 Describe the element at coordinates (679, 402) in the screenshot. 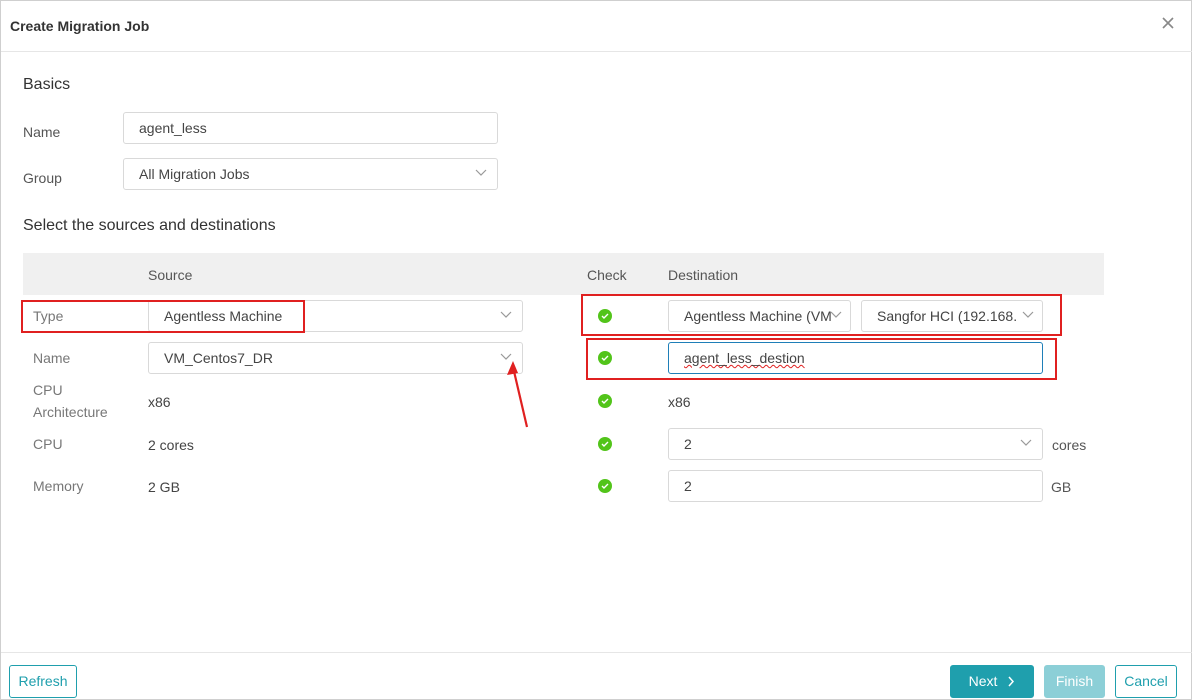

I see `destination-cpu-arch-value: x86` at that location.